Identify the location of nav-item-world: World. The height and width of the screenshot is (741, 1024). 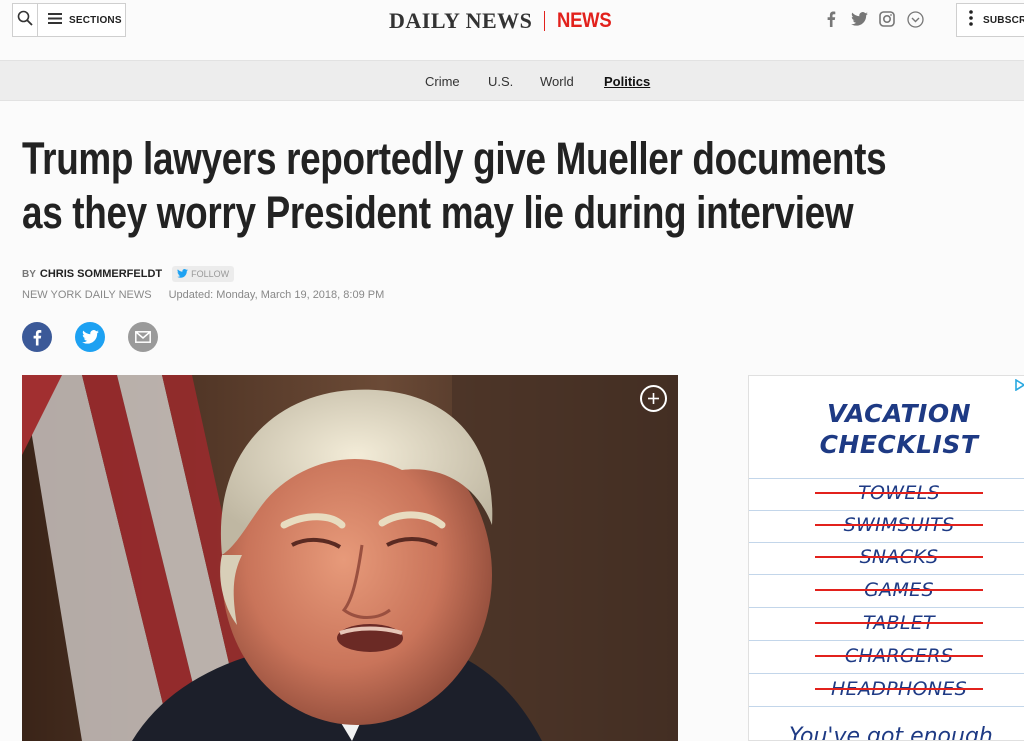
(557, 81).